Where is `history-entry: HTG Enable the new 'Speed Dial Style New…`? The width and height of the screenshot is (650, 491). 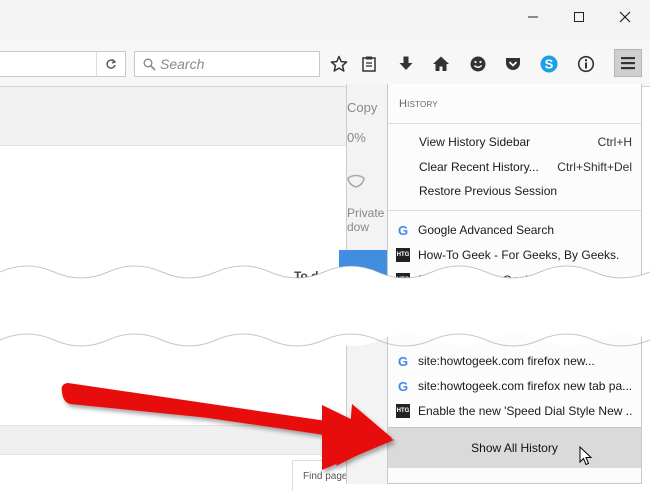
history-entry: HTG Enable the new 'Speed Dial Style New… is located at coordinates (516, 411).